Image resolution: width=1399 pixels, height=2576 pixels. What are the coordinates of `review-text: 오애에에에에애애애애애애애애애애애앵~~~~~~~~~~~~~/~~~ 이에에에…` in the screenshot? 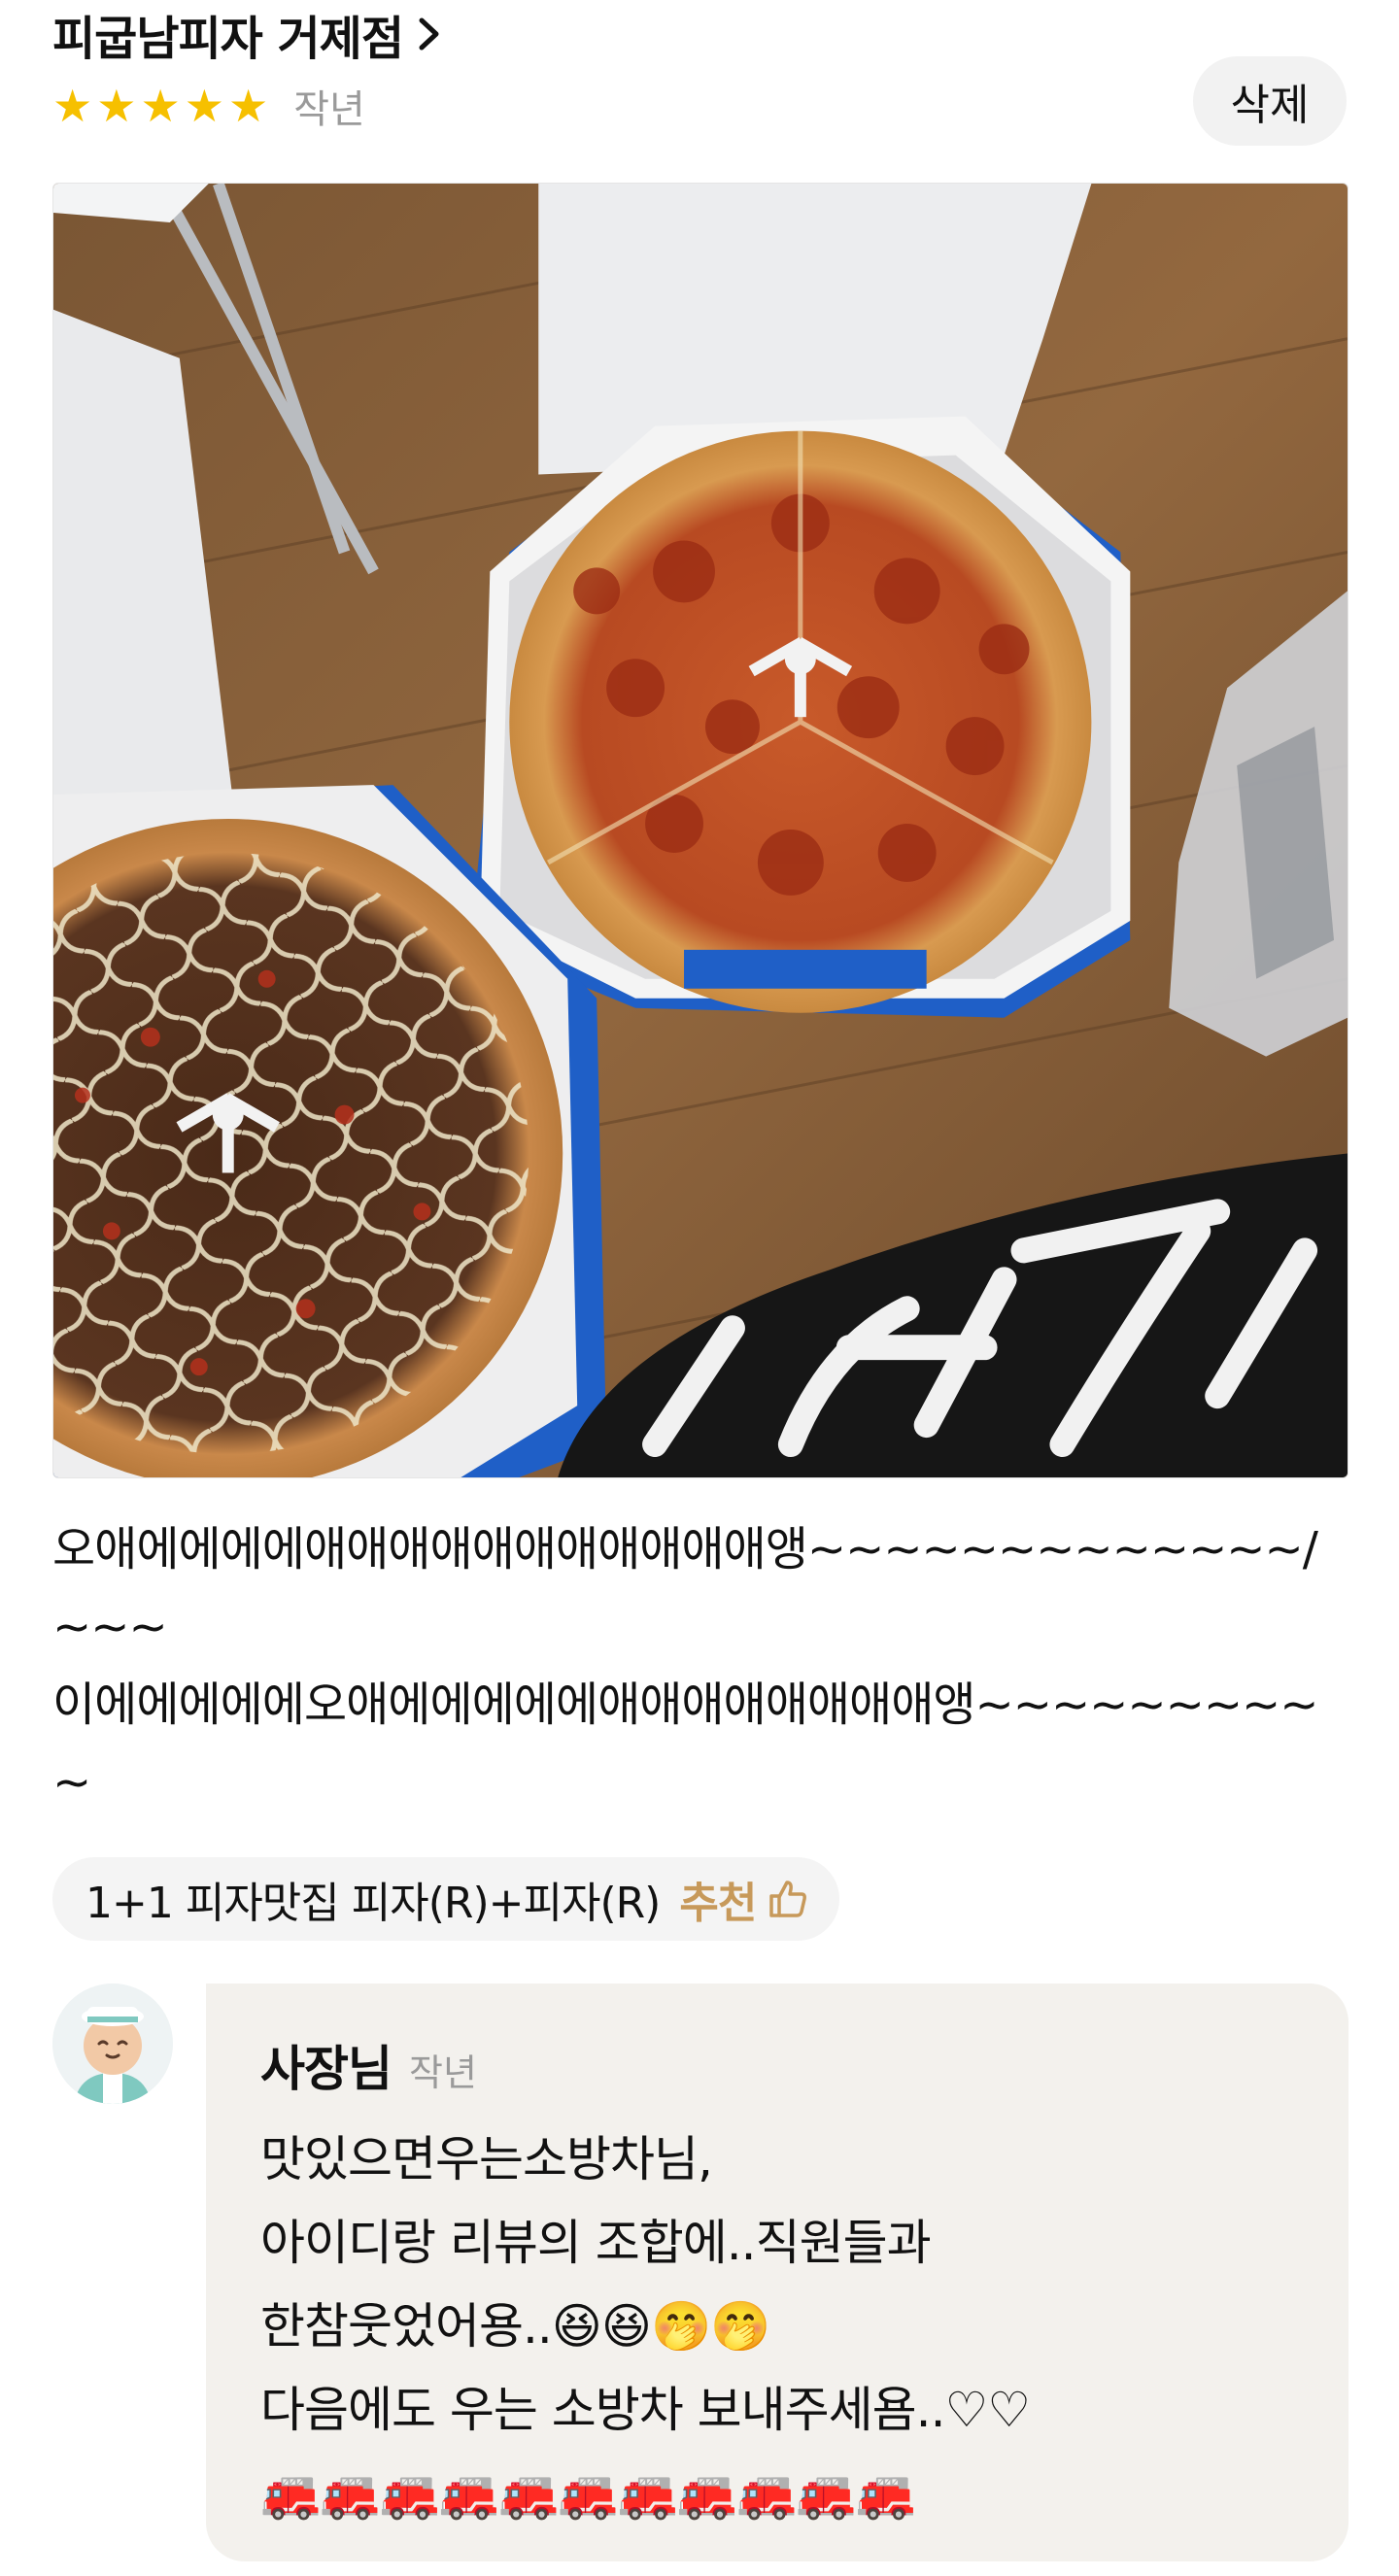 It's located at (685, 1666).